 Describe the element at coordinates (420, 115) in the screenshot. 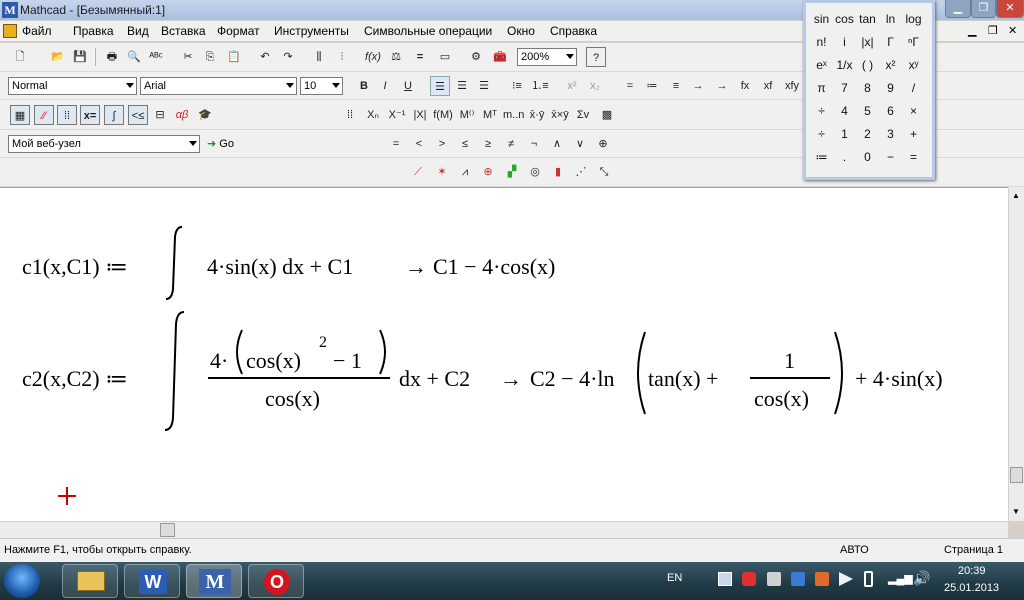

I see `determinant-icon: |X|` at that location.